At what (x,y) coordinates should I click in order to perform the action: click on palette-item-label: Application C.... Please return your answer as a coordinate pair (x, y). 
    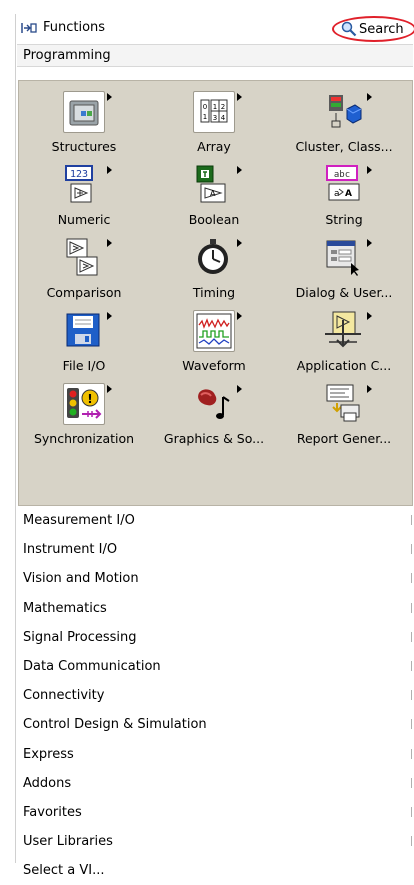
    Looking at the image, I should click on (344, 365).